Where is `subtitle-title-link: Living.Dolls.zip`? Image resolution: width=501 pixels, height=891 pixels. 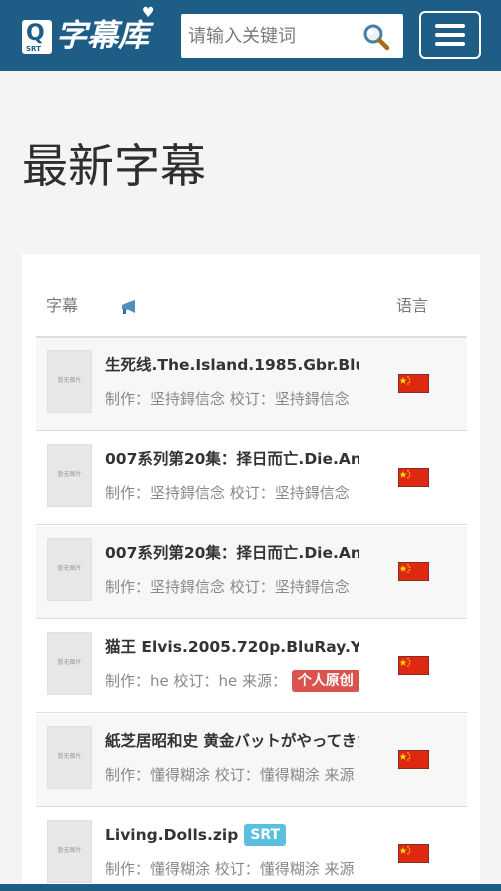 subtitle-title-link: Living.Dolls.zip is located at coordinates (171, 835).